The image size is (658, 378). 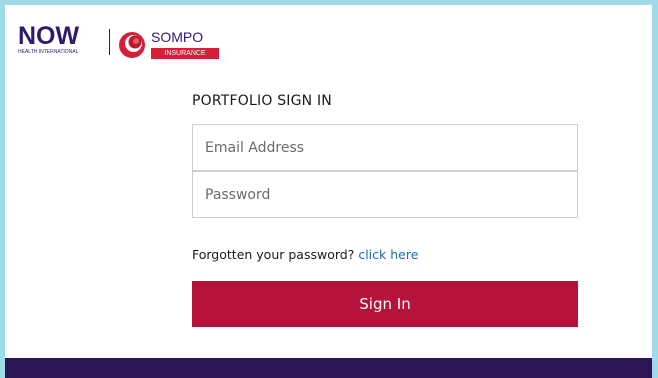 What do you see at coordinates (275, 254) in the screenshot?
I see `forgot-password-text: Forgotten your password?` at bounding box center [275, 254].